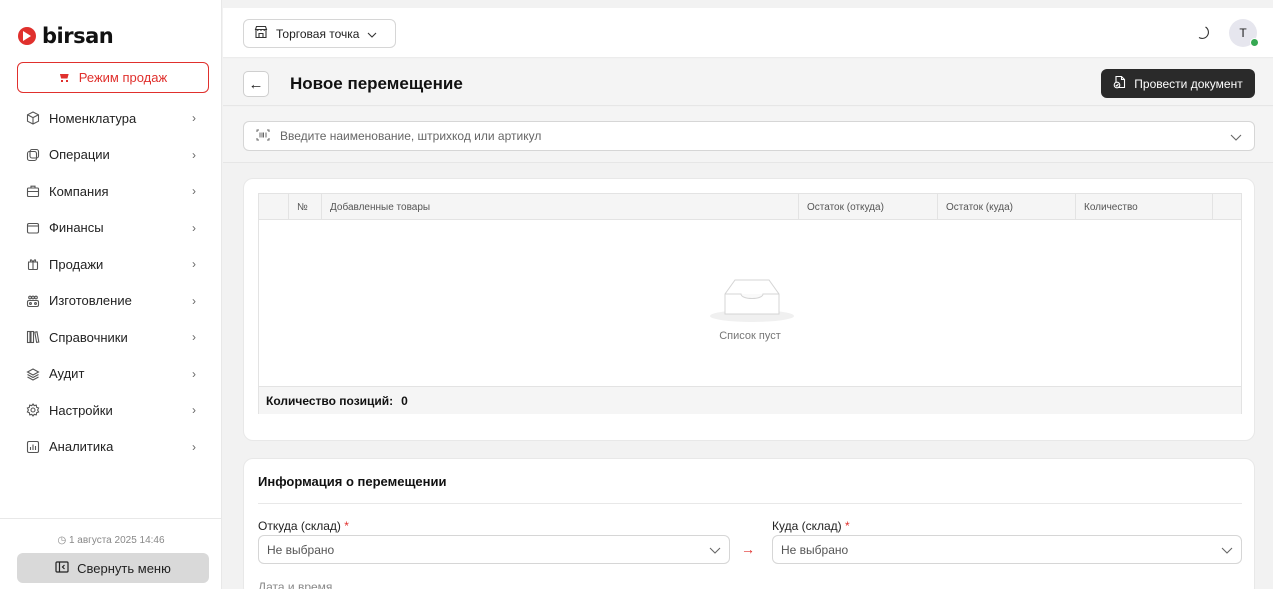 This screenshot has width=1273, height=589. Describe the element at coordinates (32, 300) in the screenshot. I see `factory-icon` at that location.